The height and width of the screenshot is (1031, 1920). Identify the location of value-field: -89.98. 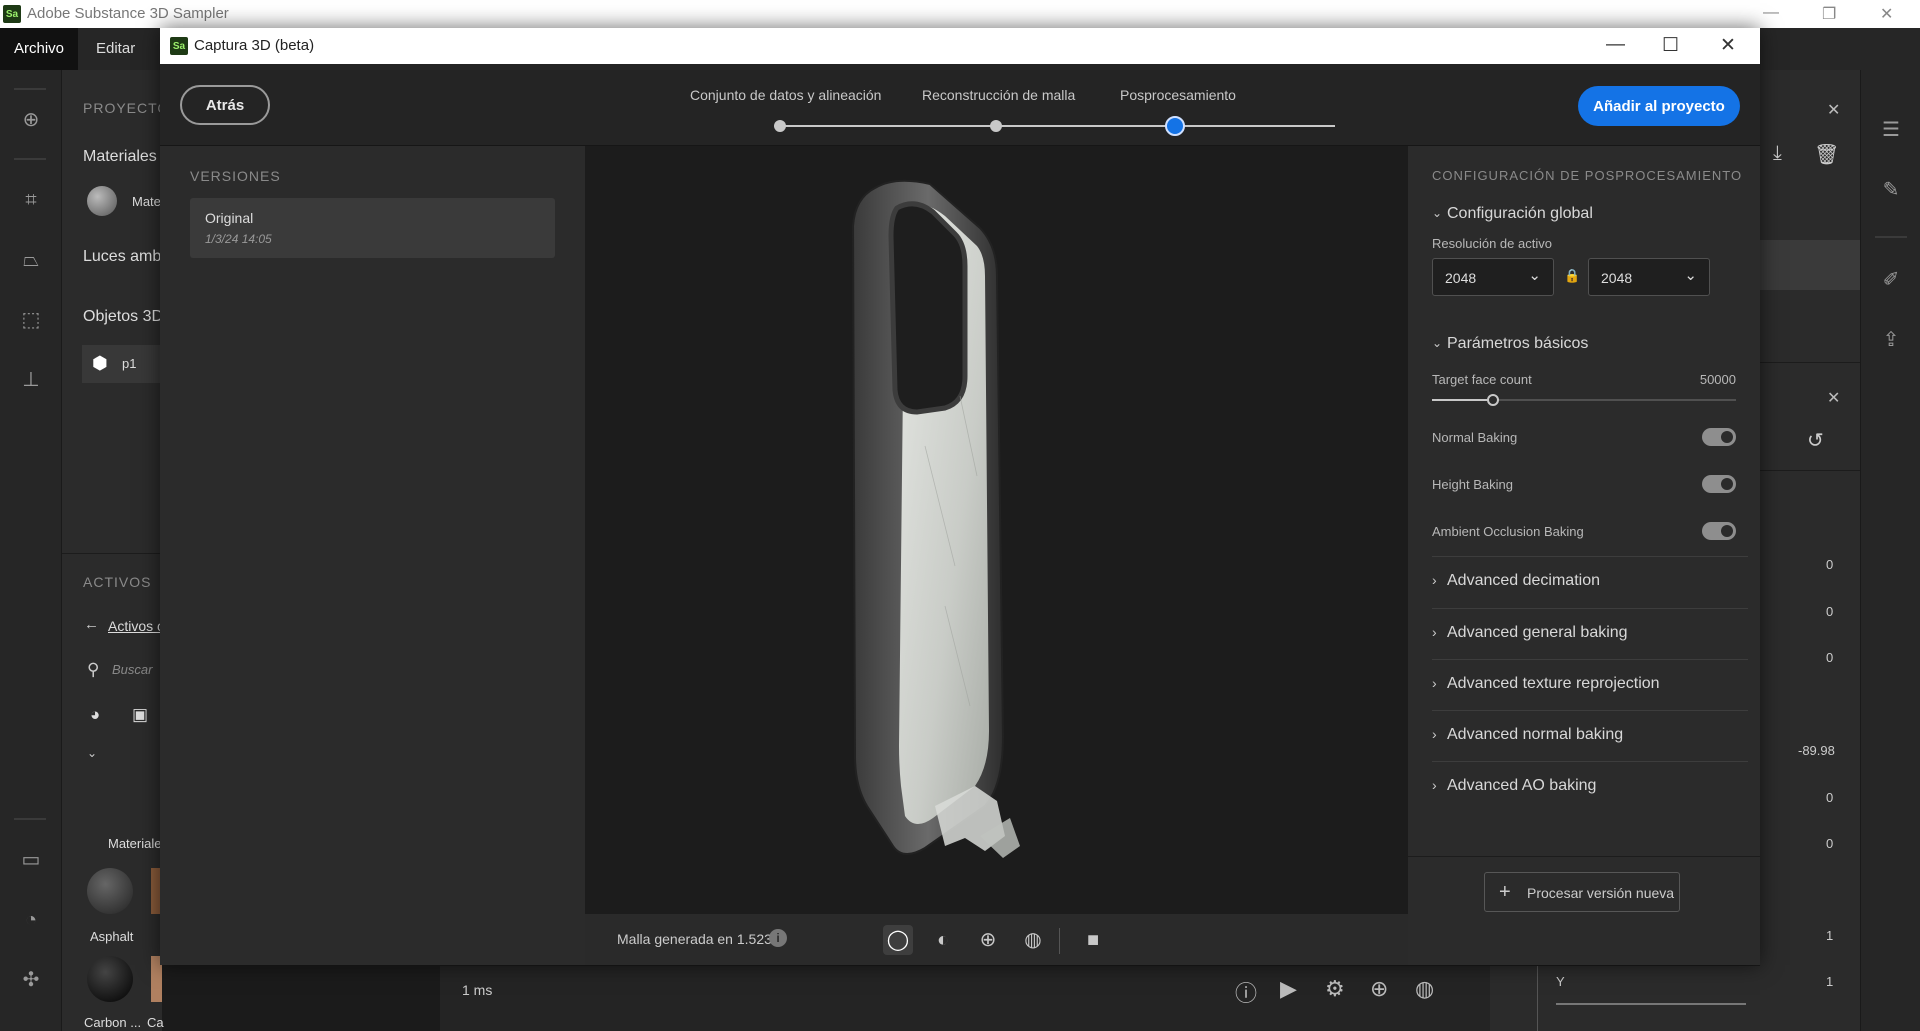
(1816, 750).